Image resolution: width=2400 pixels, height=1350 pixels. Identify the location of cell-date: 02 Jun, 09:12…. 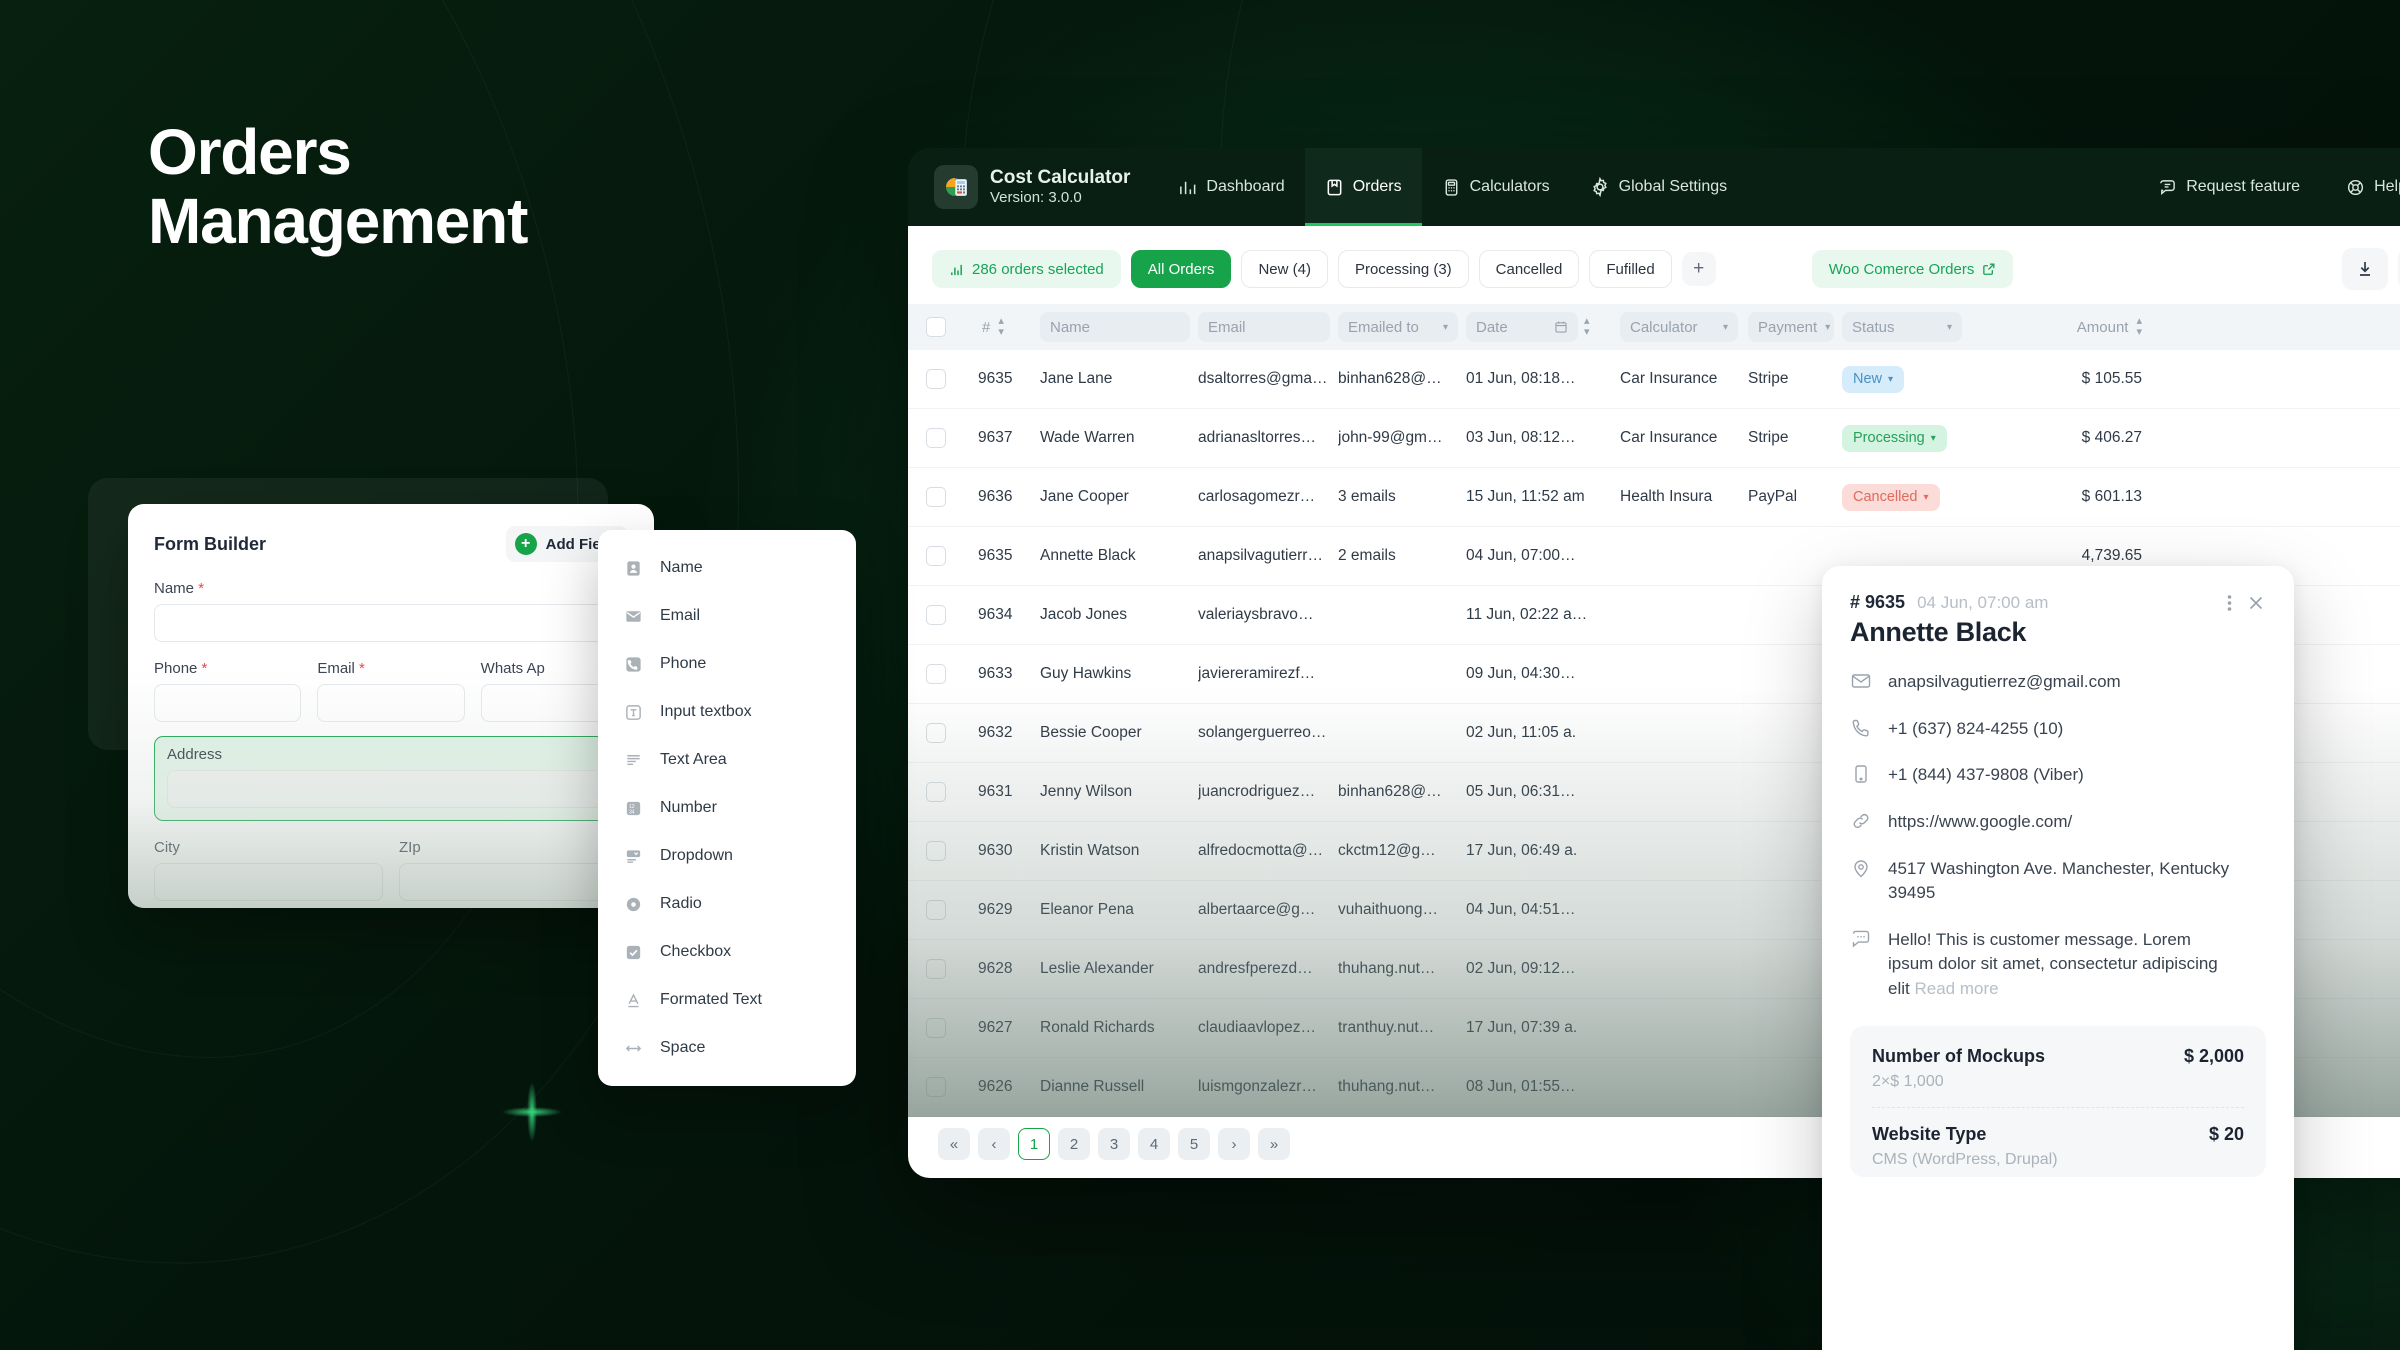
(1521, 968).